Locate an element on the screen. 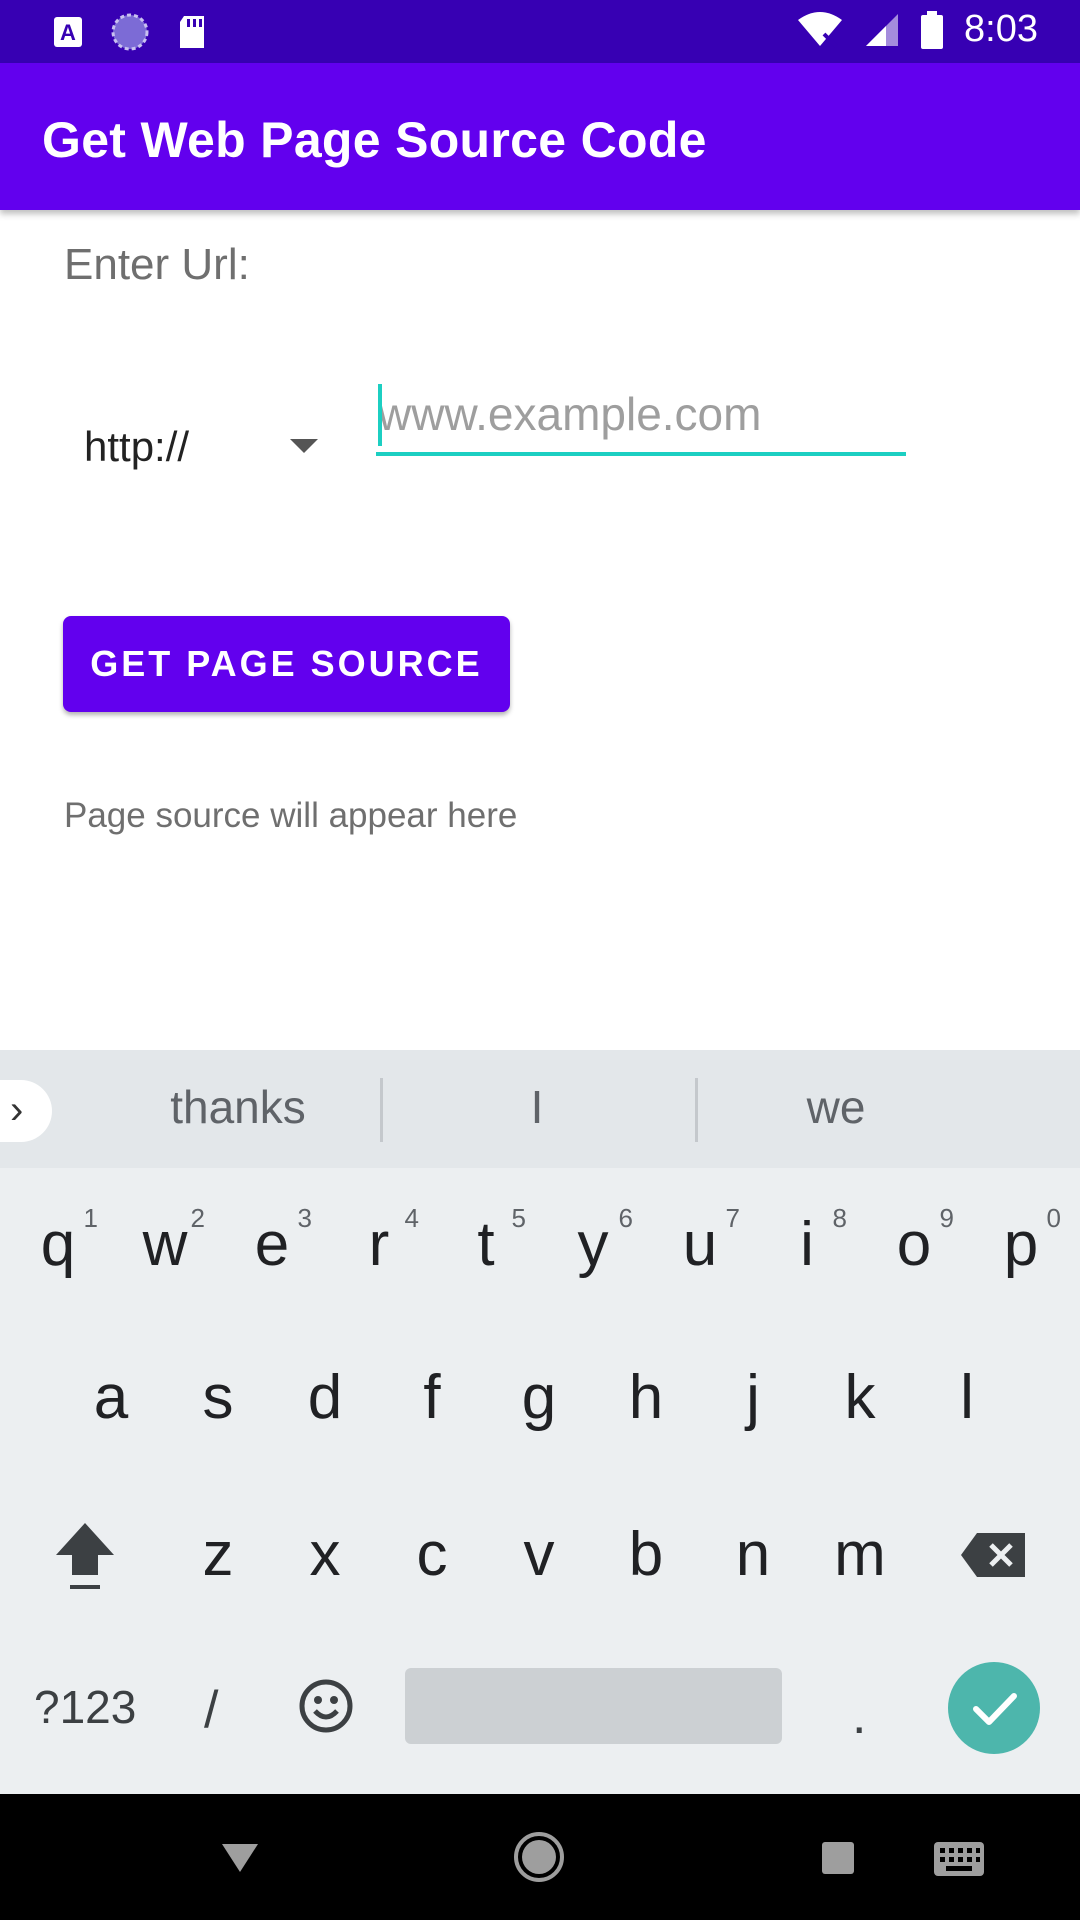 This screenshot has height=1920, width=1080. get-page-source-button: GET PAGE SOURCE is located at coordinates (286, 664).